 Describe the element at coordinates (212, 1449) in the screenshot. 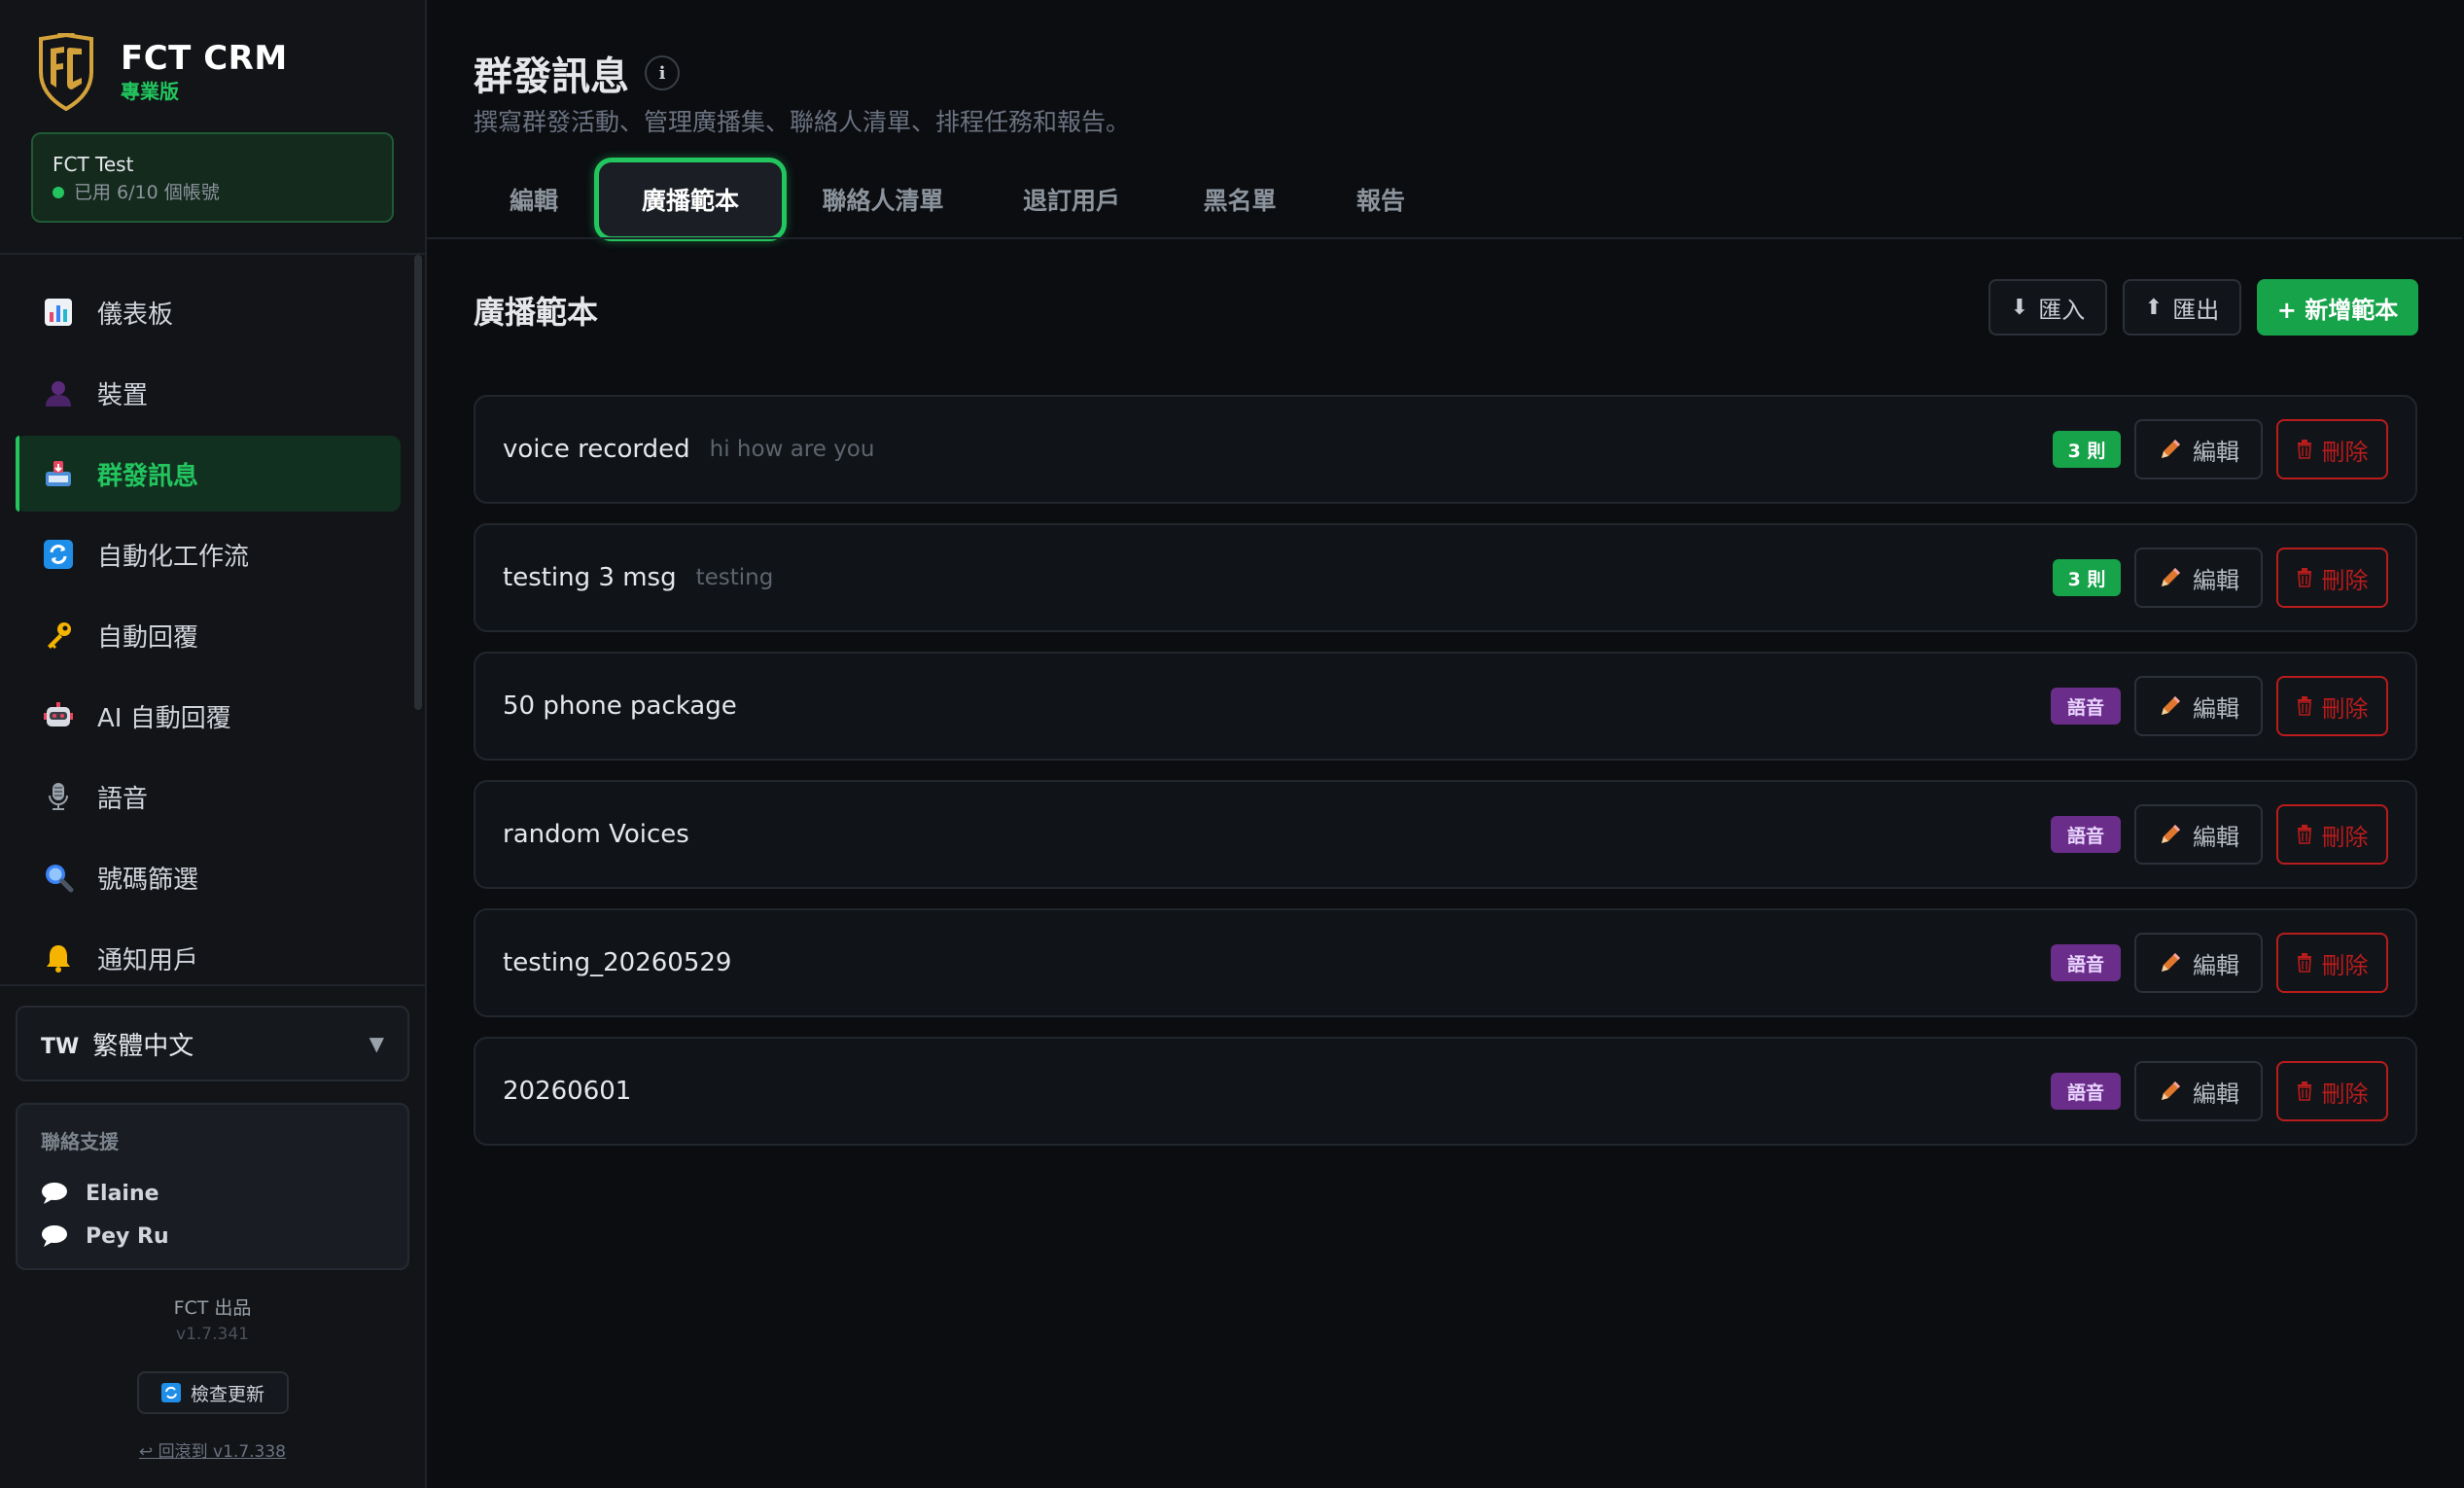

I see `rollback-link: ↩ 回滾到 v1.7.338` at that location.